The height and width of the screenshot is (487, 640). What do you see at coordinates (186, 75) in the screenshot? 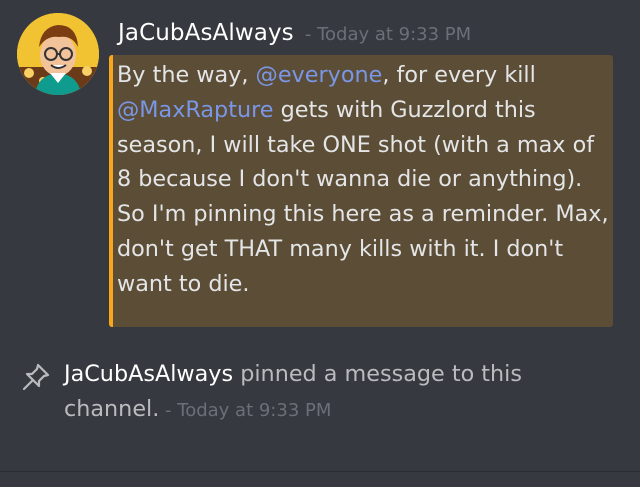
I see `message-text: By the way,` at bounding box center [186, 75].